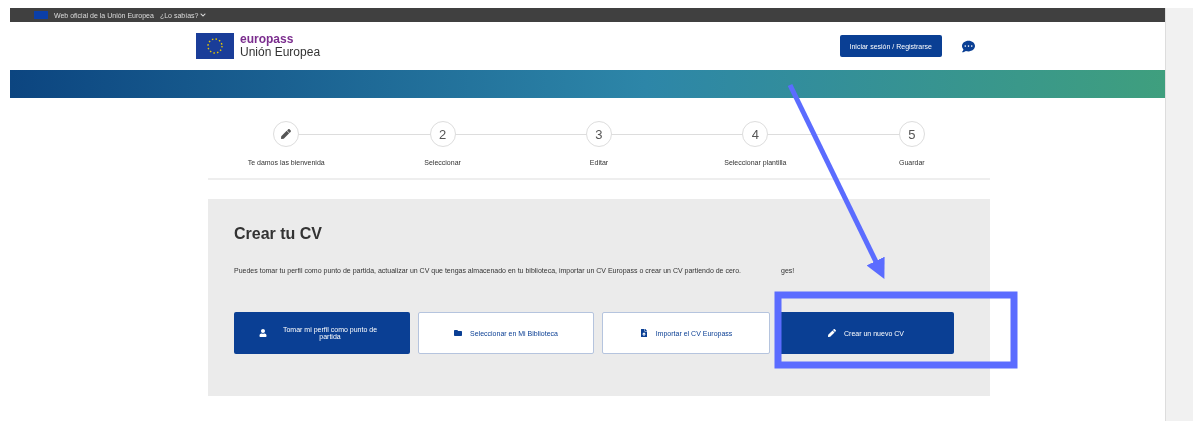  What do you see at coordinates (442, 134) in the screenshot?
I see `step-circle: 2` at bounding box center [442, 134].